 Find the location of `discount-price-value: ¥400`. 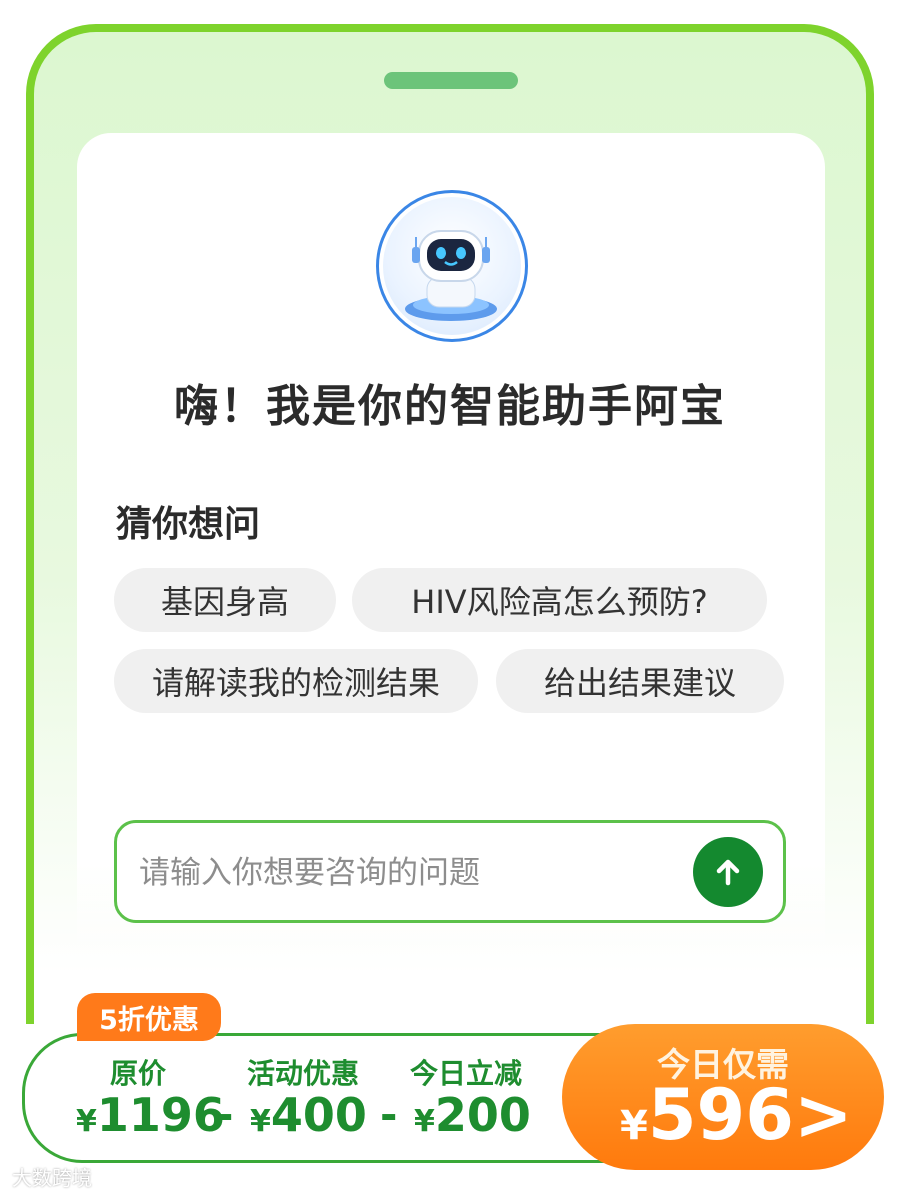

discount-price-value: ¥400 is located at coordinates (308, 1115).